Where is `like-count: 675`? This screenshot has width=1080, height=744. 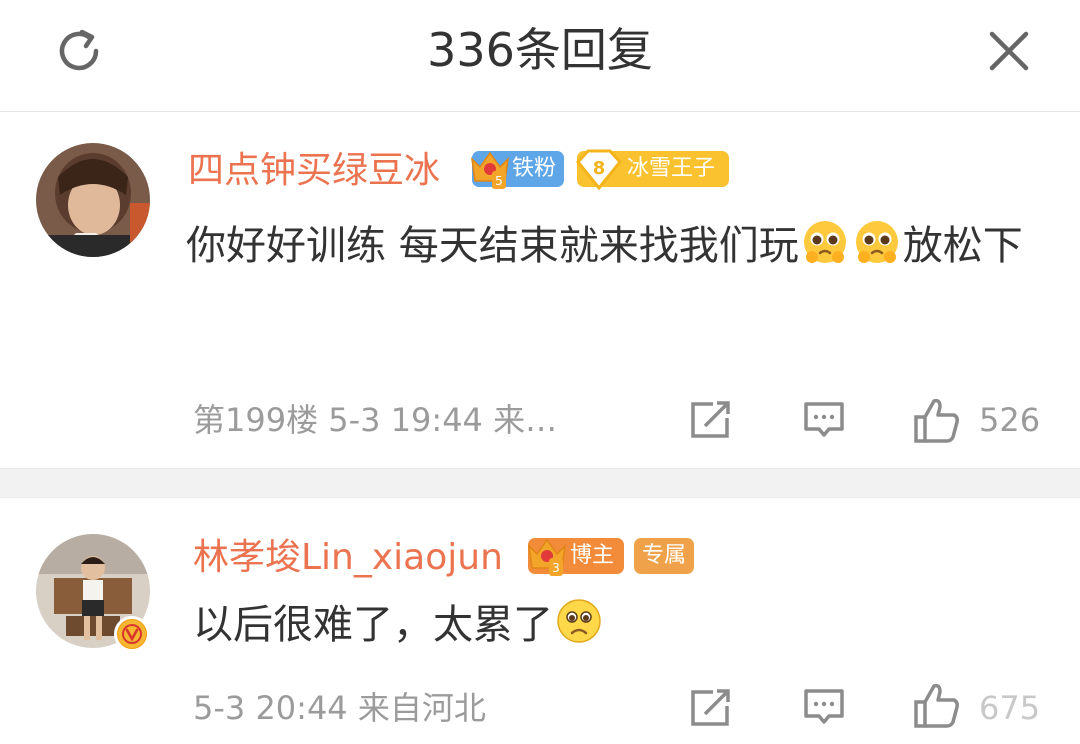 like-count: 675 is located at coordinates (1010, 708).